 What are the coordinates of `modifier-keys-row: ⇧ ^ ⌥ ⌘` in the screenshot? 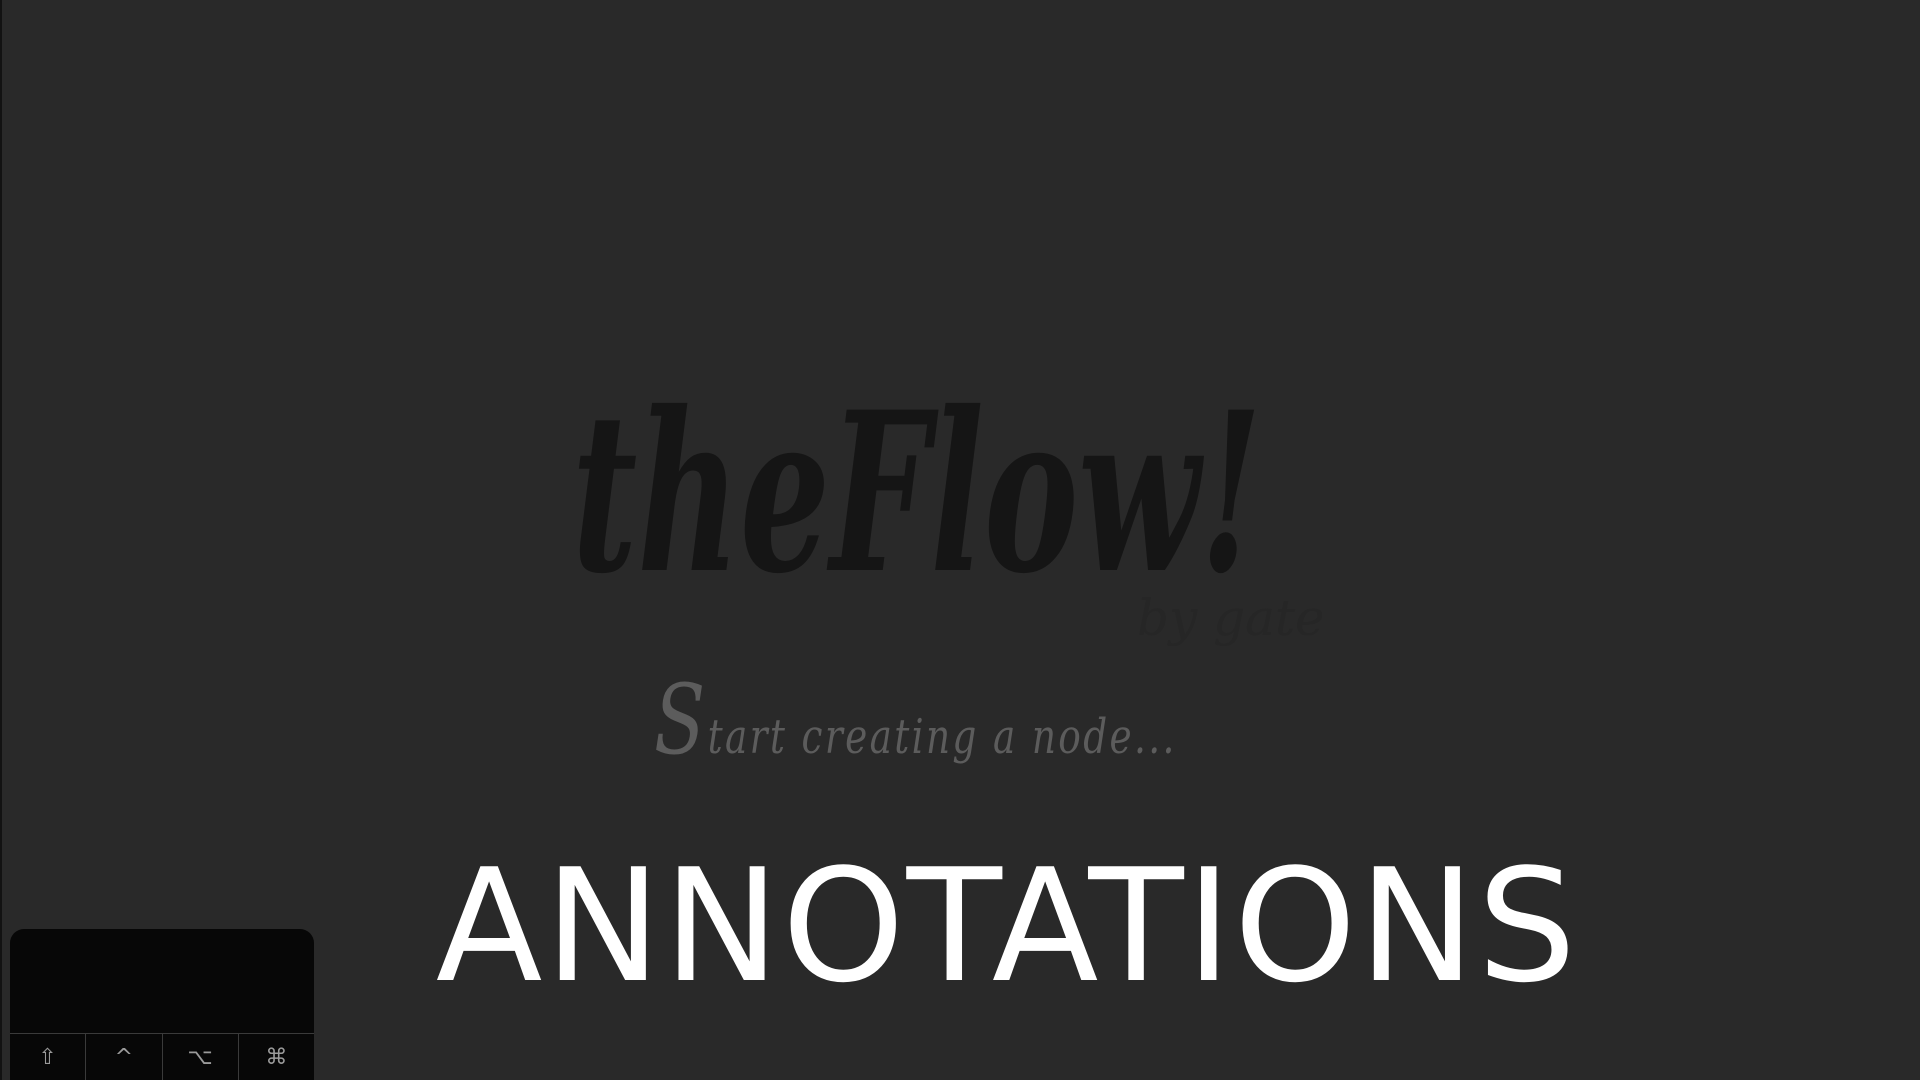 It's located at (162, 1056).